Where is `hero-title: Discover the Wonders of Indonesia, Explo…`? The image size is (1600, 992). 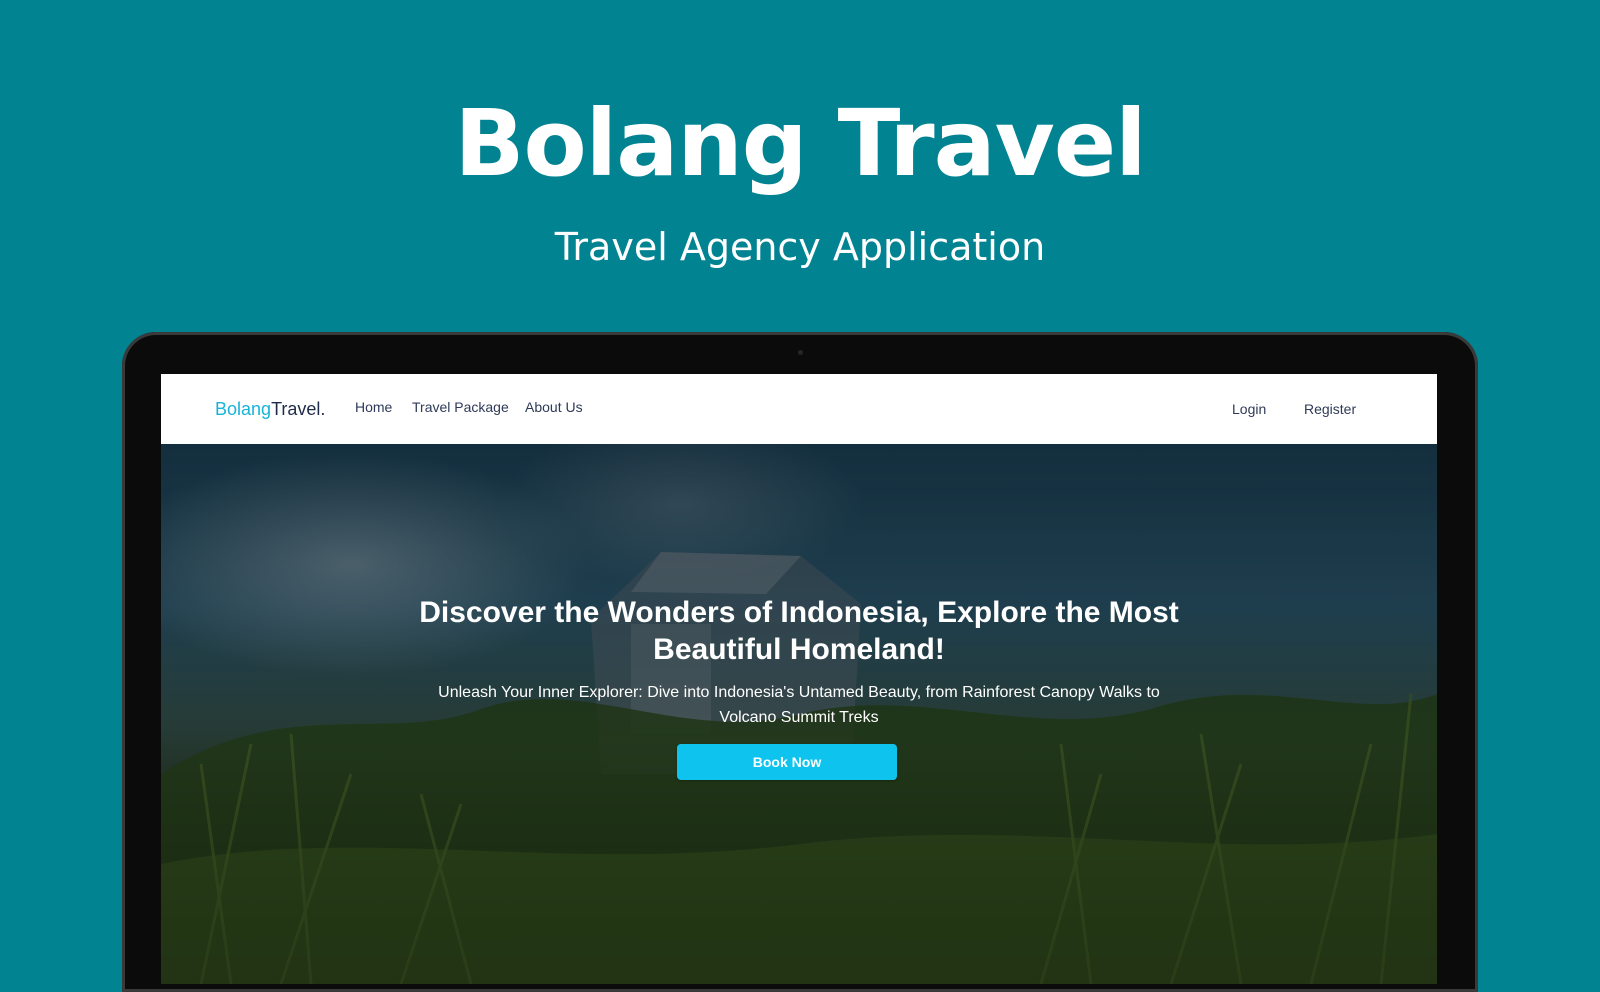 hero-title: Discover the Wonders of Indonesia, Explo… is located at coordinates (799, 631).